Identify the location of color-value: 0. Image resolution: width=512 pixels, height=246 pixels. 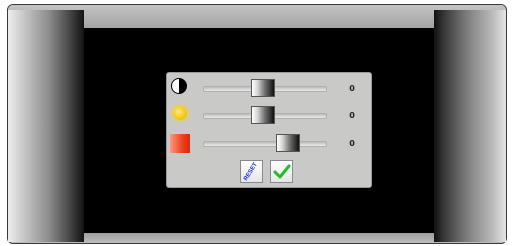
(352, 143).